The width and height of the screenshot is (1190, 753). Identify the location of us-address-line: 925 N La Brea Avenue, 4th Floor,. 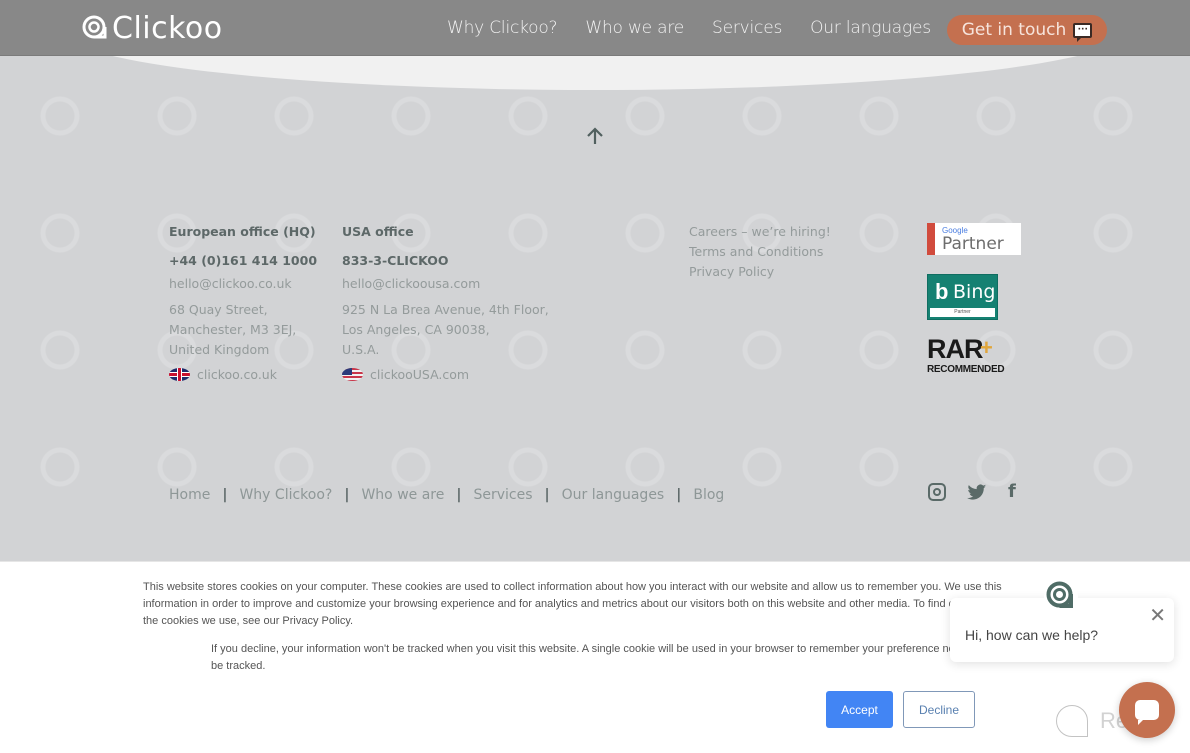
(445, 309).